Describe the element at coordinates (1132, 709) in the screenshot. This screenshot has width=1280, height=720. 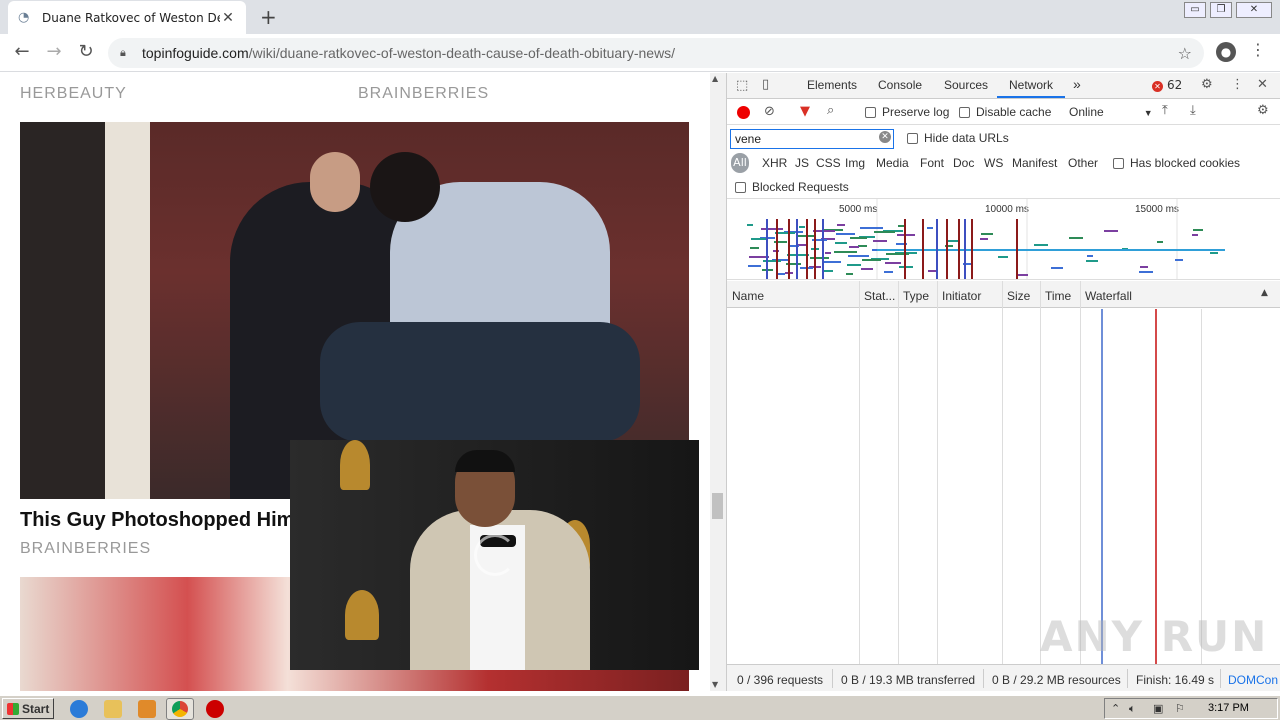
I see `volume-icon: 🔈︎` at that location.